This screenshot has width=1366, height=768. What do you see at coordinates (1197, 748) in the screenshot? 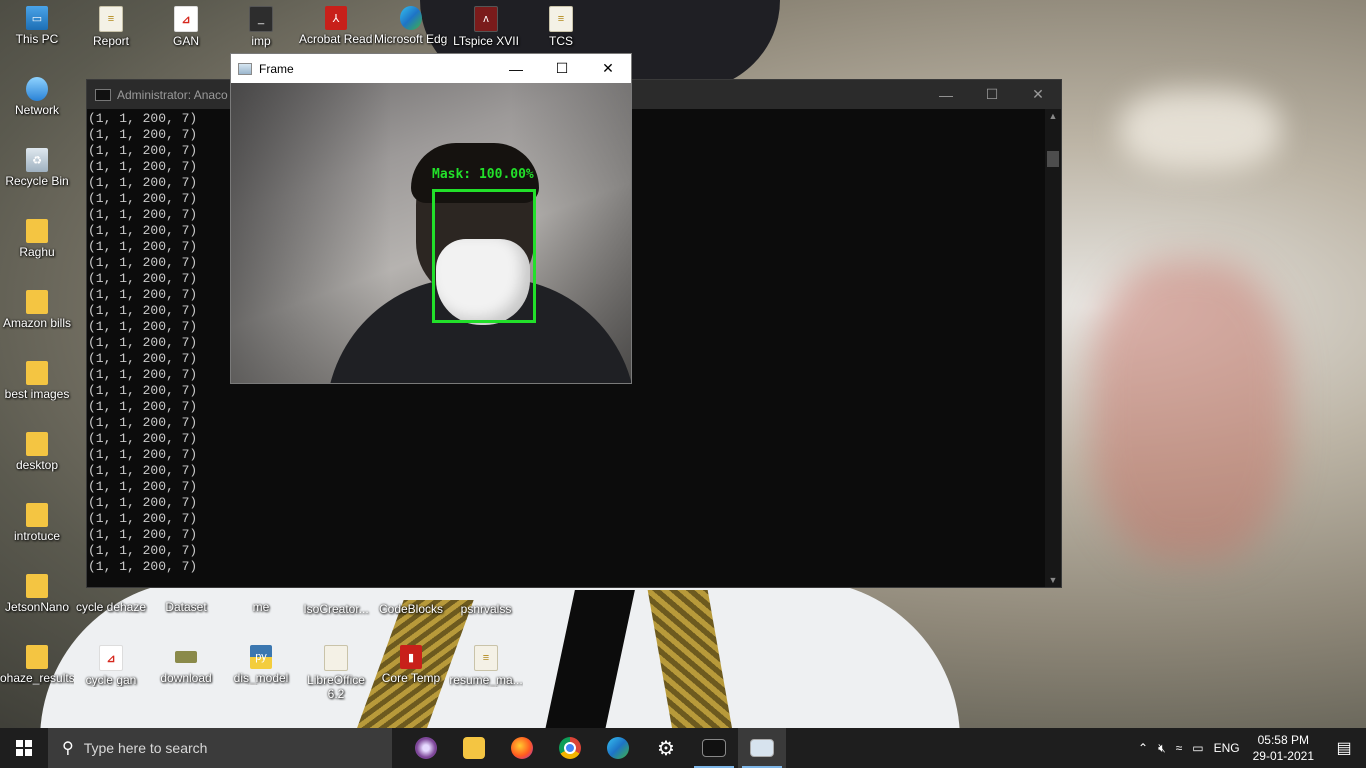
I see `battery-icon: ▭` at bounding box center [1197, 748].